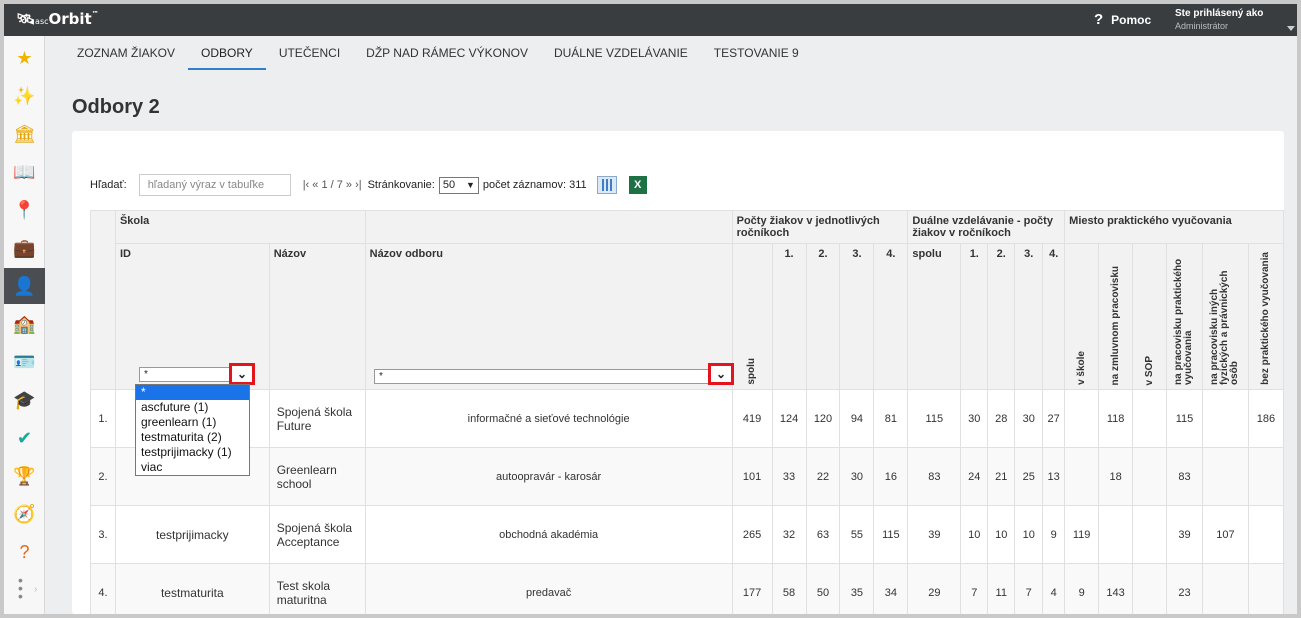 The image size is (1301, 618). What do you see at coordinates (227, 55) in the screenshot?
I see `tab-odbory: ODBORY` at bounding box center [227, 55].